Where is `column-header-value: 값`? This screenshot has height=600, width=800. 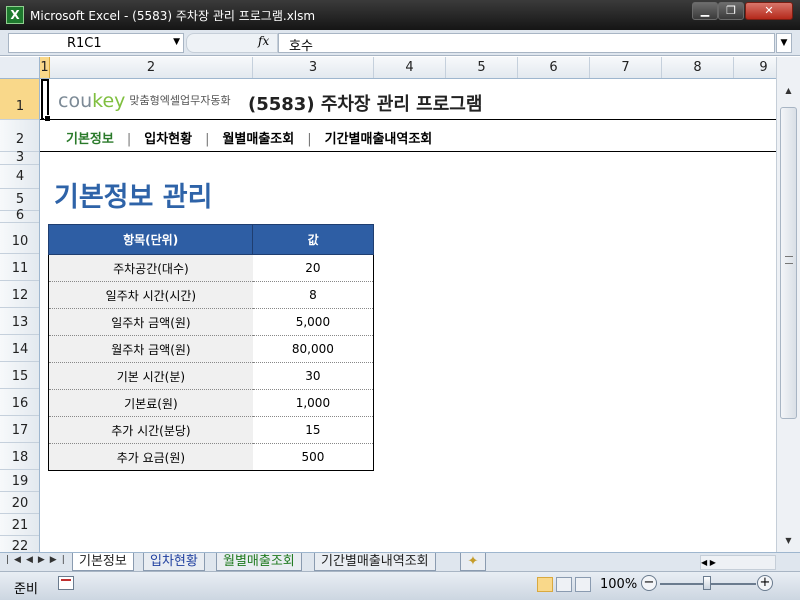
column-header-value: 값 is located at coordinates (313, 239).